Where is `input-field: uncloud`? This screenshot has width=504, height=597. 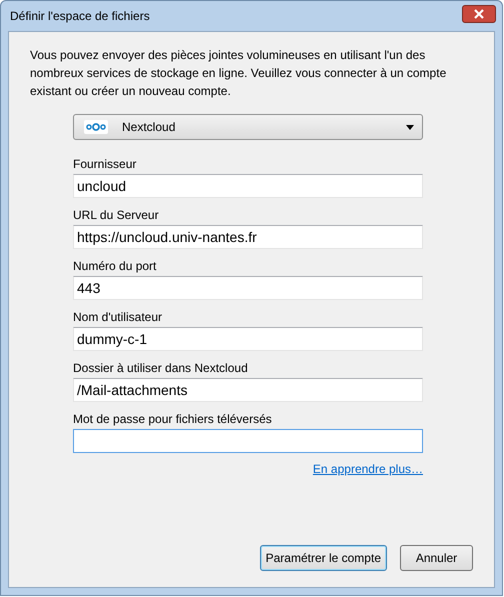 input-field: uncloud is located at coordinates (248, 186).